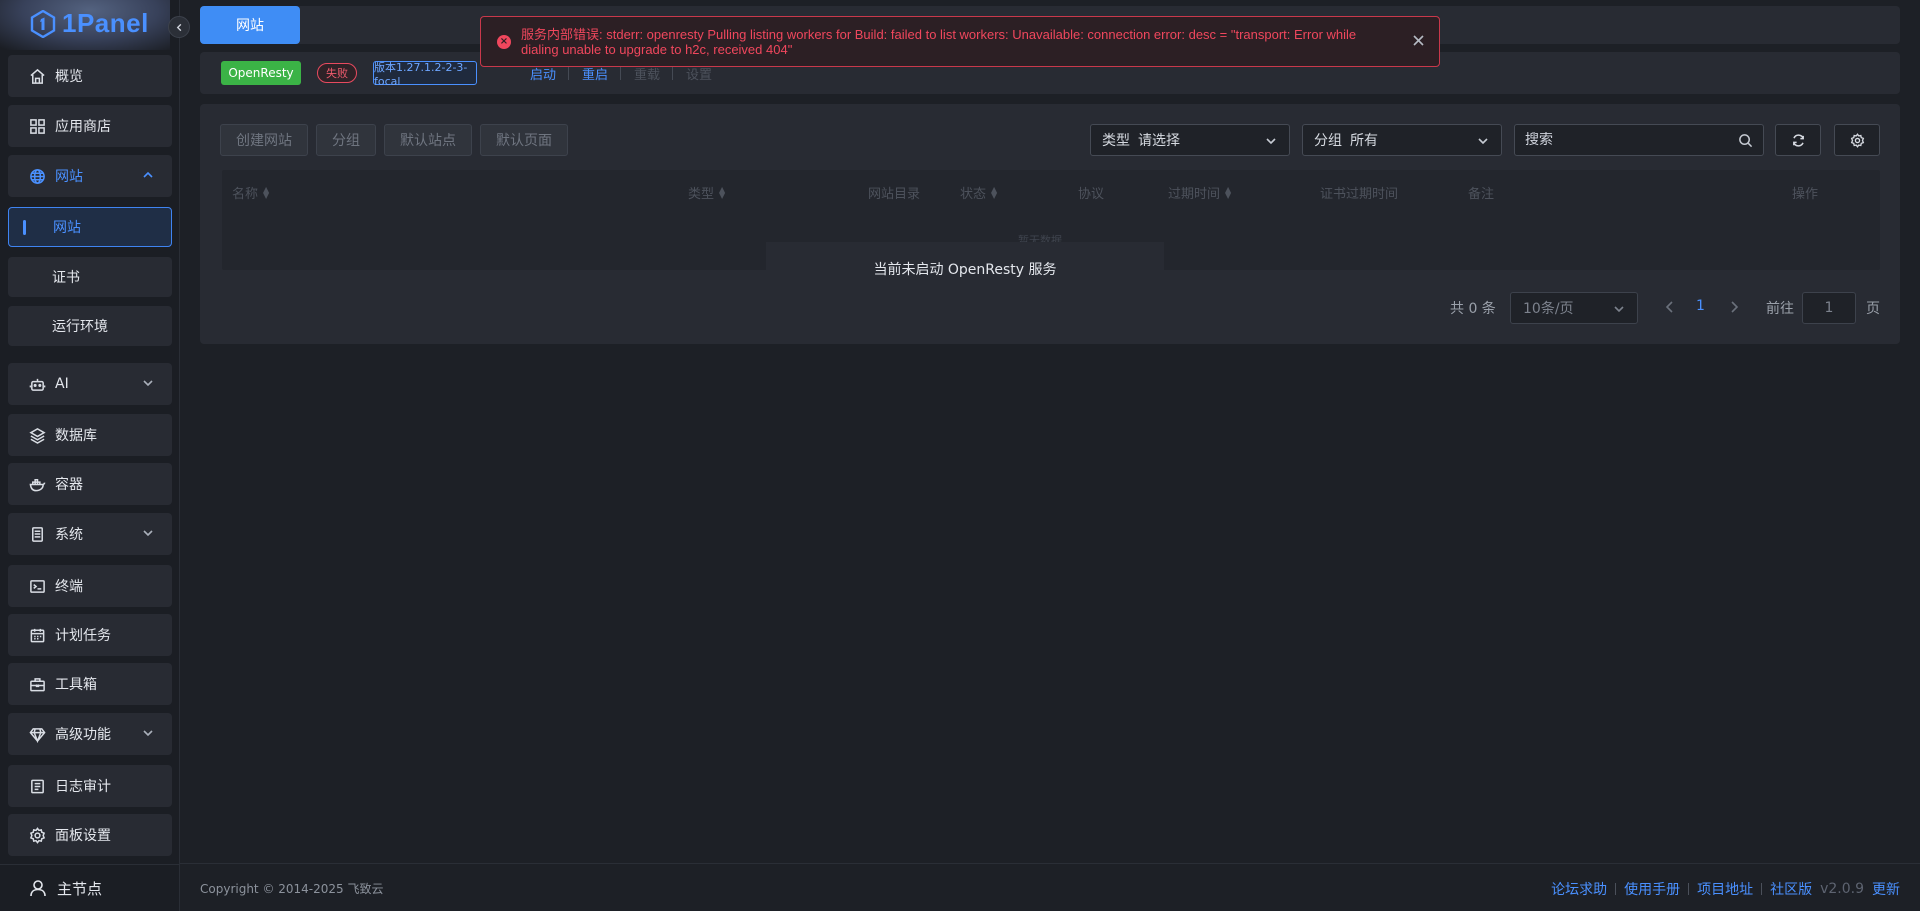  Describe the element at coordinates (264, 140) in the screenshot. I see `create-site-button: 创建网站` at that location.